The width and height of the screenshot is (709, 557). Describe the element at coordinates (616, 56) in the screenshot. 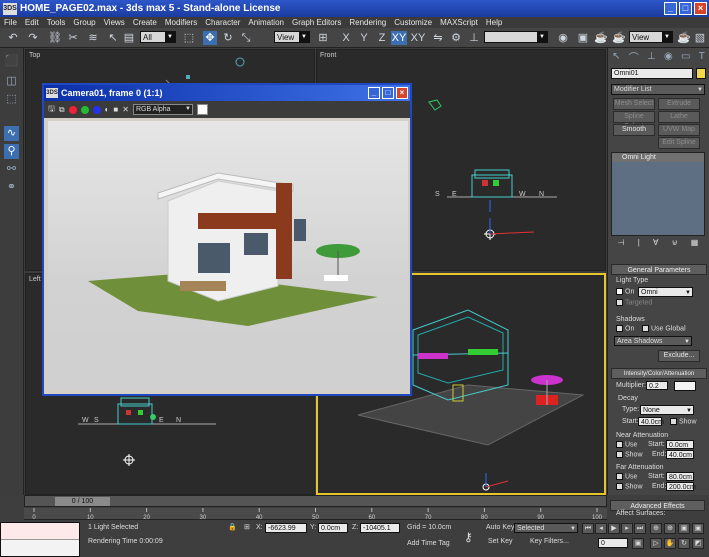

I see `create-tab-icon: ↖` at that location.